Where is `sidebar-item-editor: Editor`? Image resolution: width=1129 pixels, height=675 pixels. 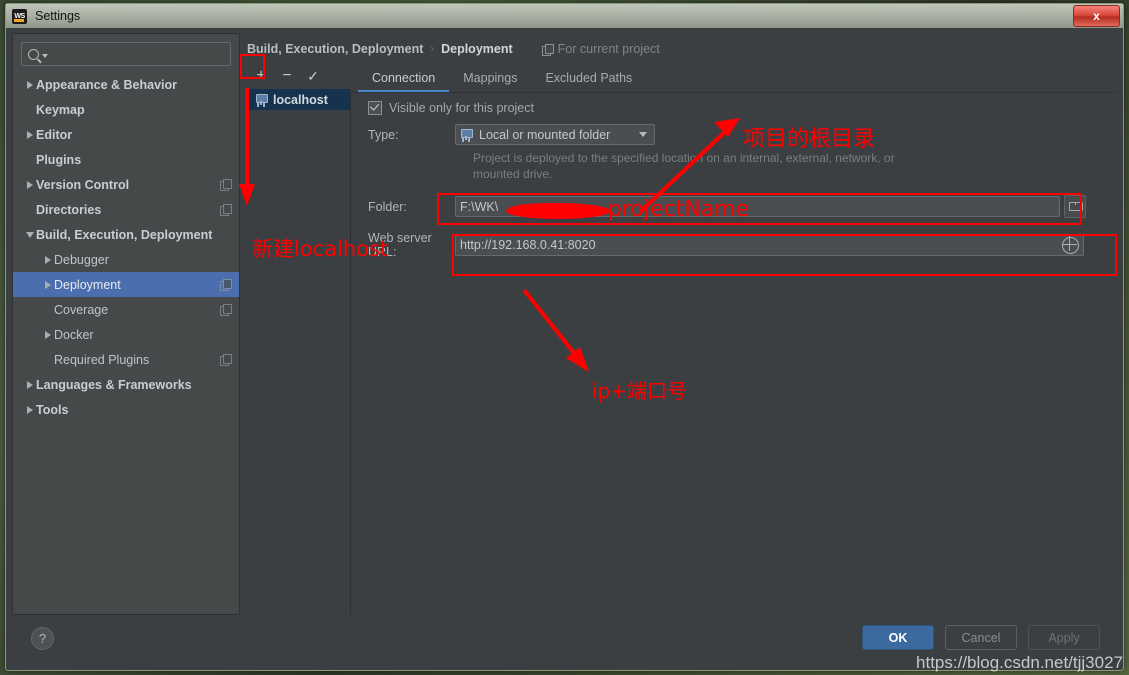 sidebar-item-editor: Editor is located at coordinates (126, 134).